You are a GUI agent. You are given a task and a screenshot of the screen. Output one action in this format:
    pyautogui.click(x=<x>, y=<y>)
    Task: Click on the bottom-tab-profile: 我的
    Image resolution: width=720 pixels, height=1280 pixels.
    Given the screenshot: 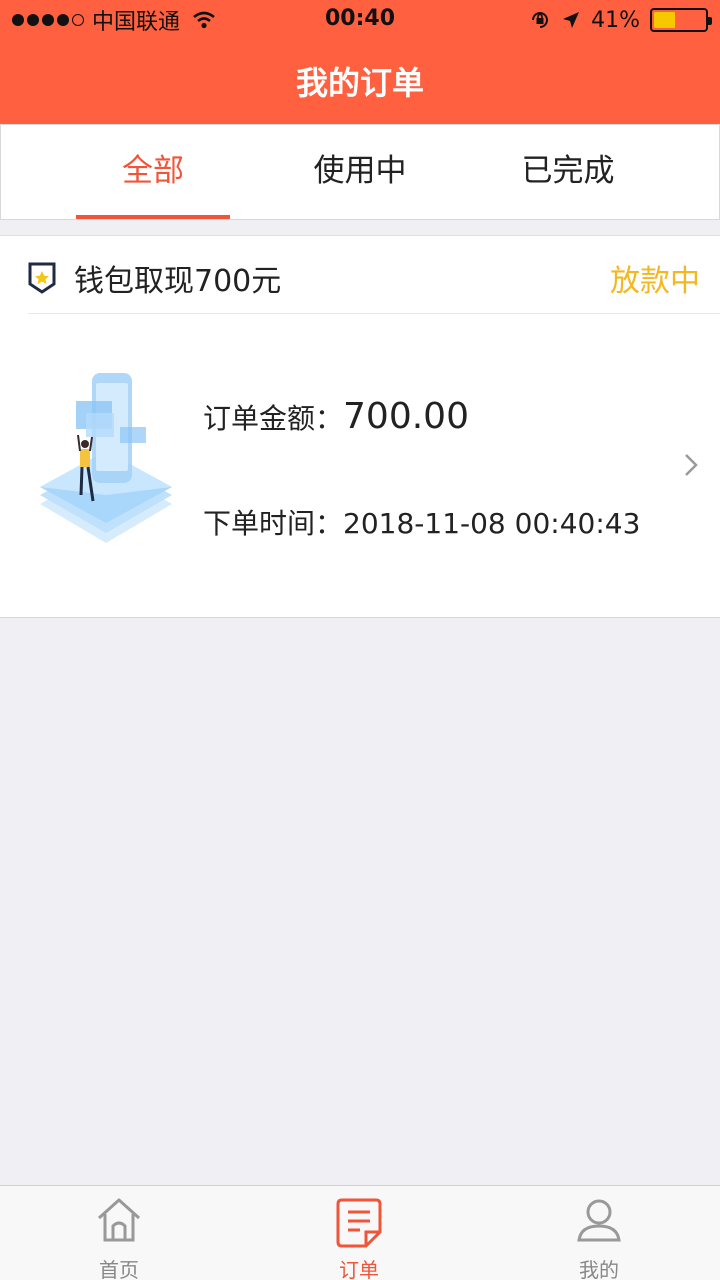 What is the action you would take?
    pyautogui.click(x=599, y=1233)
    